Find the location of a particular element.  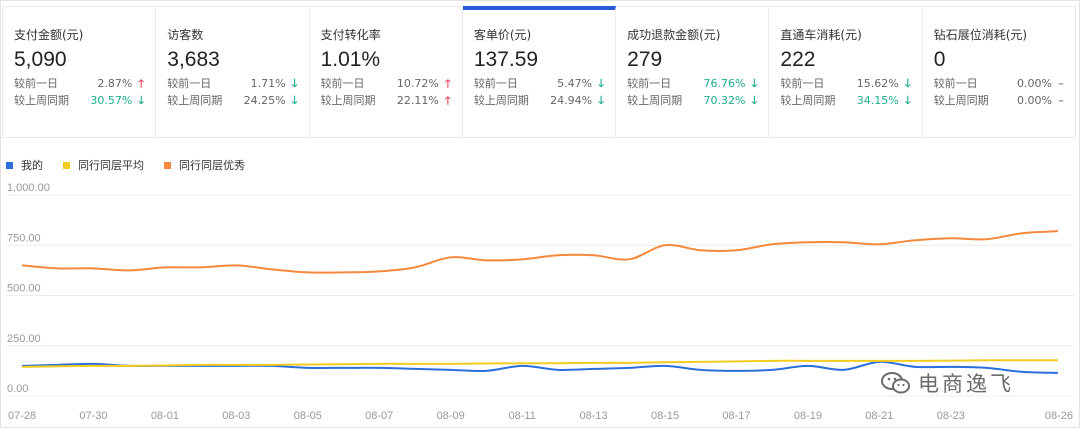

wechat-icon is located at coordinates (895, 383).